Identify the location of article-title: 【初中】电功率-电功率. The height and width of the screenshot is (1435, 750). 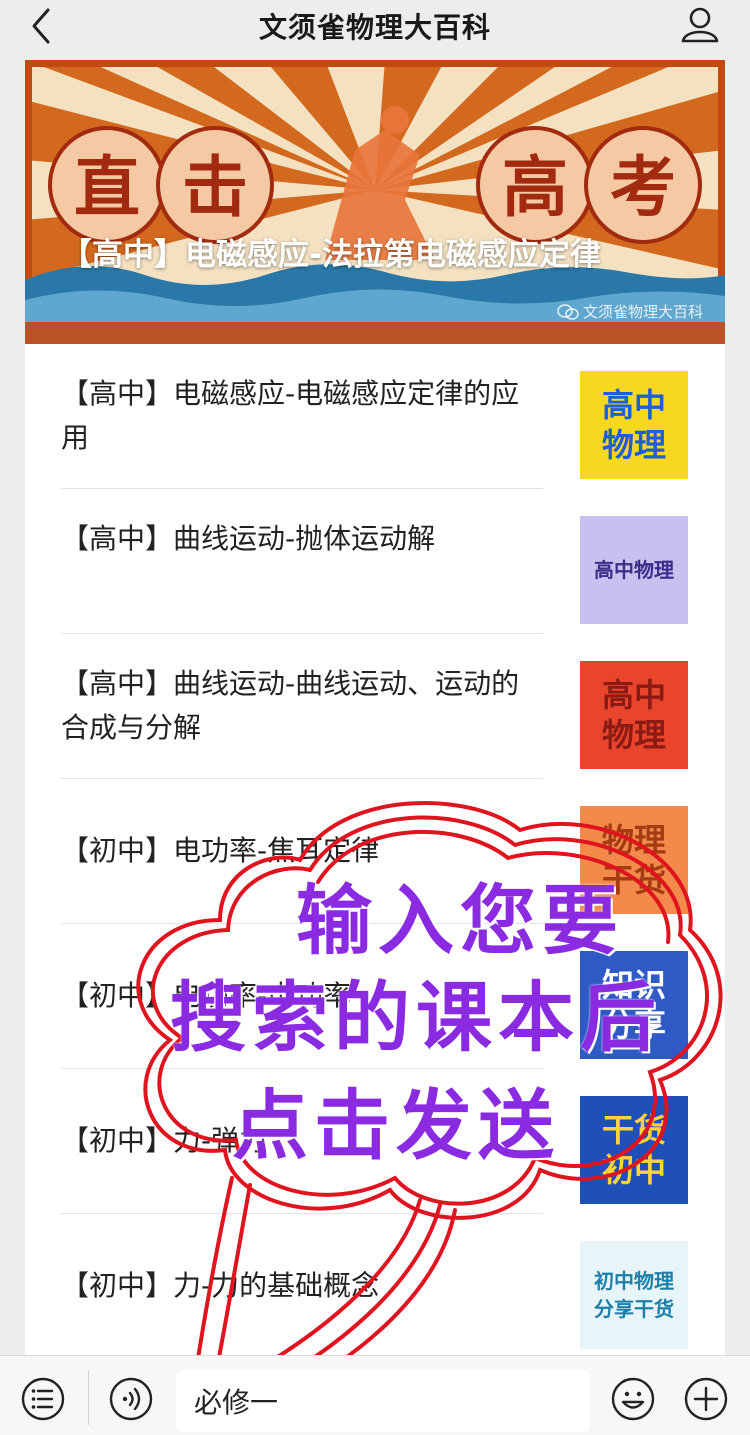
(296, 996).